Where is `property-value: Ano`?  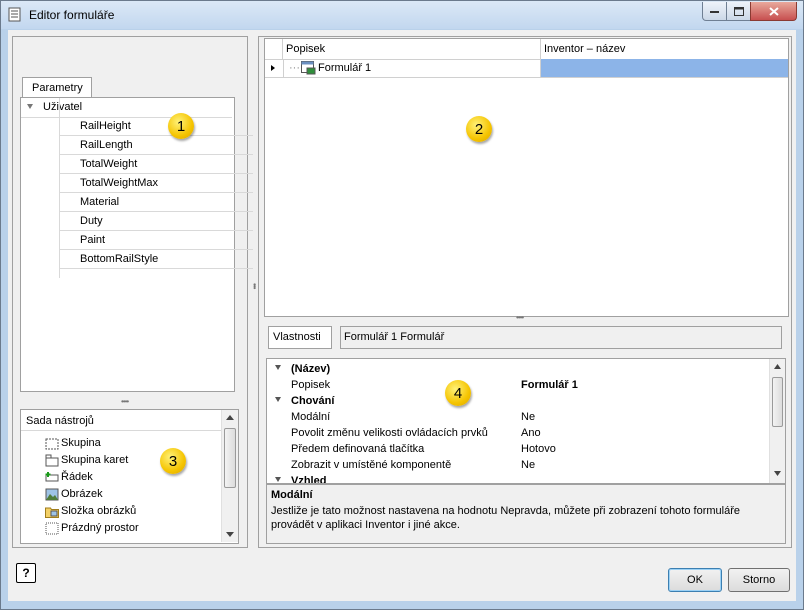 property-value: Ano is located at coordinates (531, 433).